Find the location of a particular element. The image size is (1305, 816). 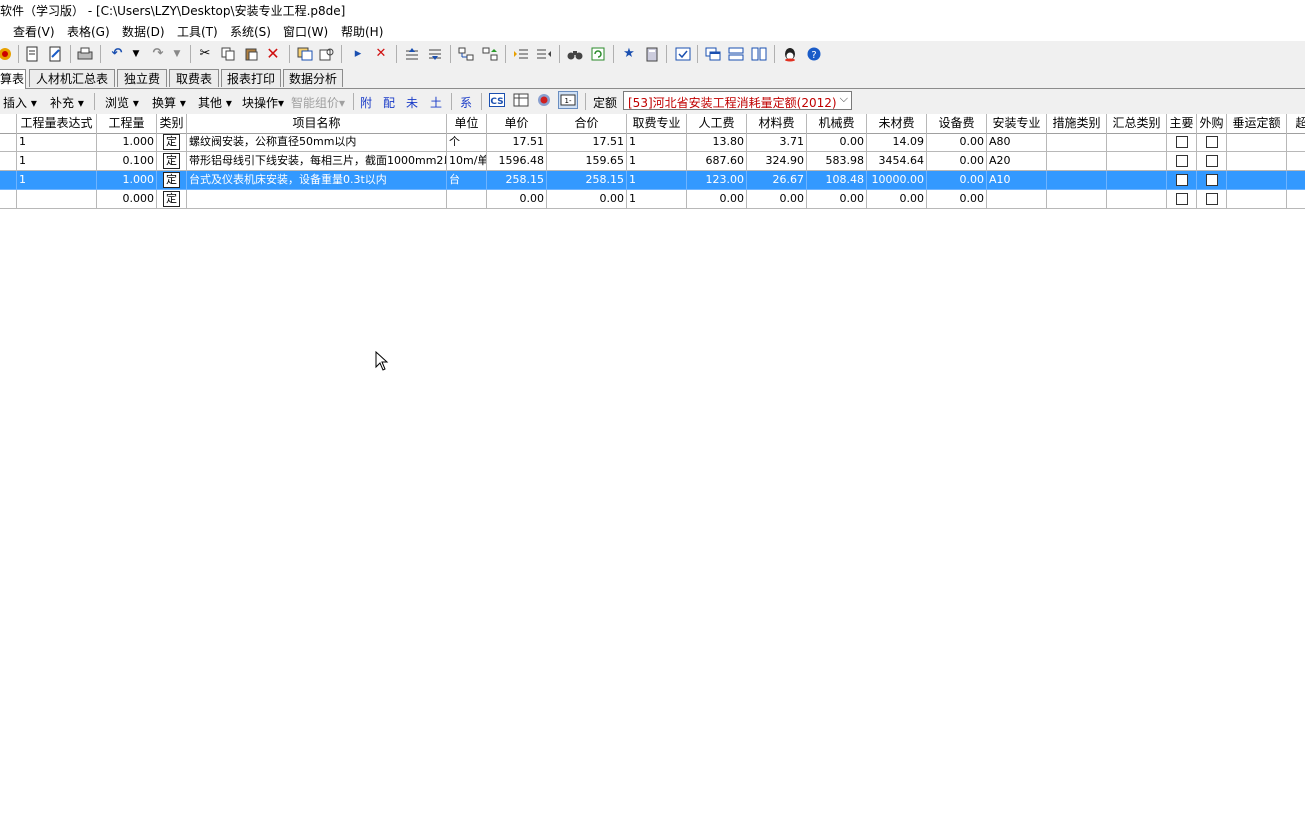

cell-item-name: 螺纹阀安装，公称直径50mm以内 is located at coordinates (317, 142).